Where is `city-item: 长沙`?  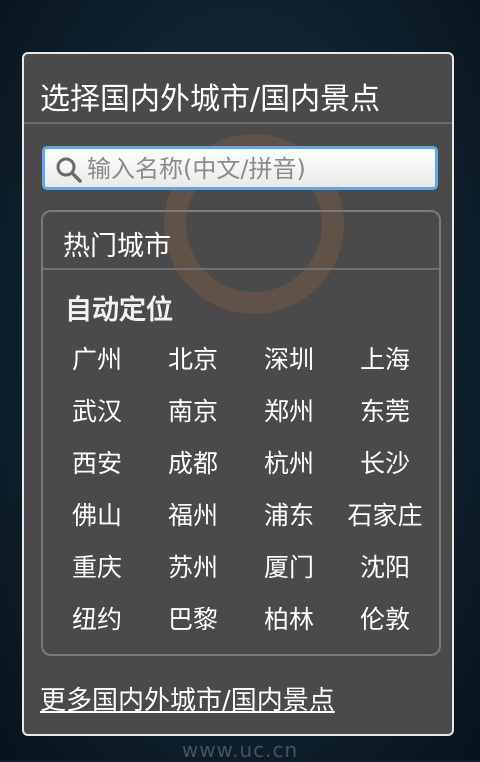
city-item: 长沙 is located at coordinates (385, 464).